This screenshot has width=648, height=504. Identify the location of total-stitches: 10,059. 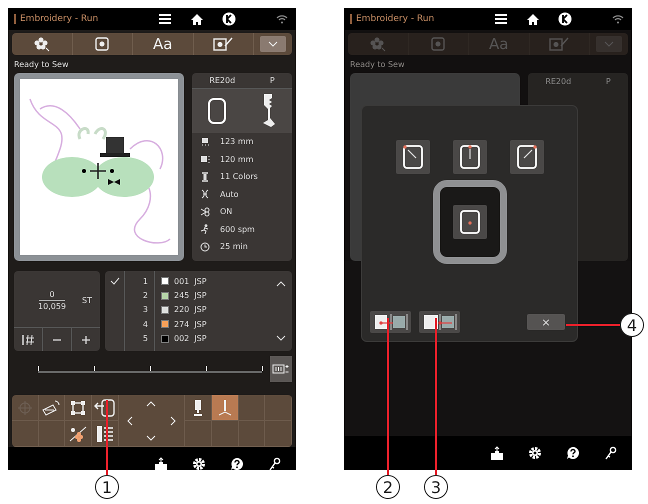
(52, 306).